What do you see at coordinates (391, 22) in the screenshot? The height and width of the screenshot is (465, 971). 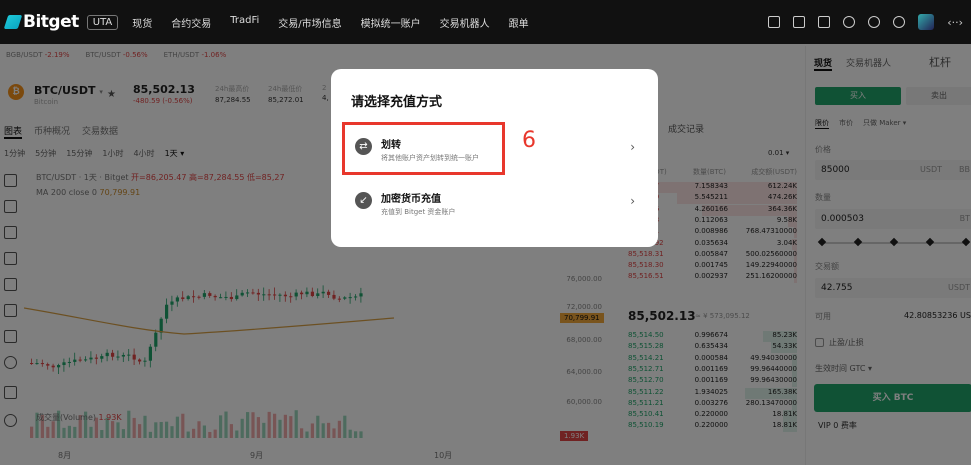 I see `nav-item-demo: 模拟统一账户` at bounding box center [391, 22].